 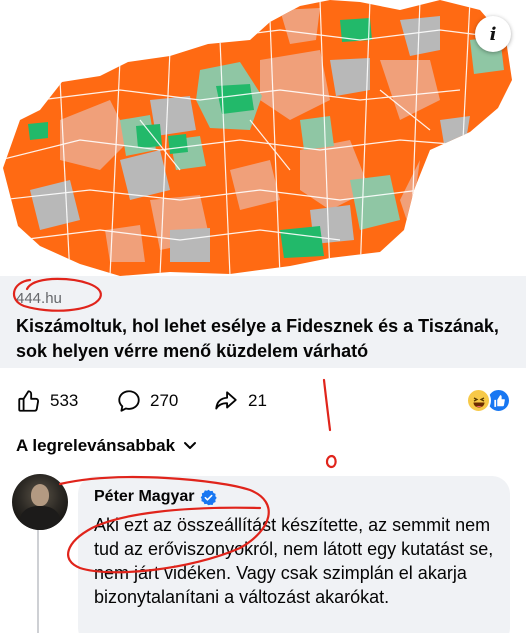 I want to click on like-button: 533, so click(x=47, y=401).